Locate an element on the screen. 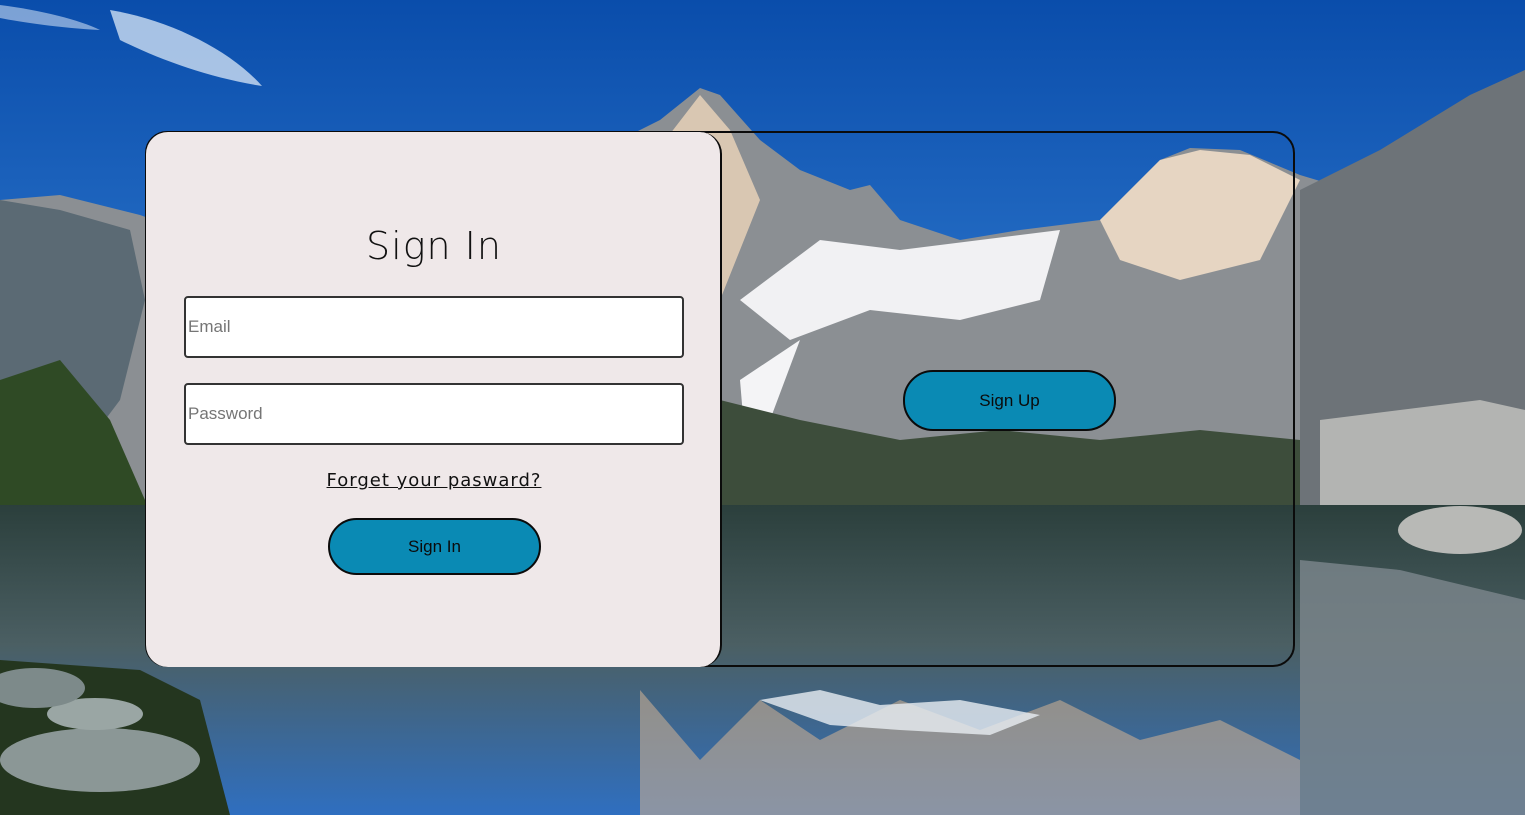 This screenshot has width=1525, height=815. sign-in-title: Sign In is located at coordinates (434, 246).